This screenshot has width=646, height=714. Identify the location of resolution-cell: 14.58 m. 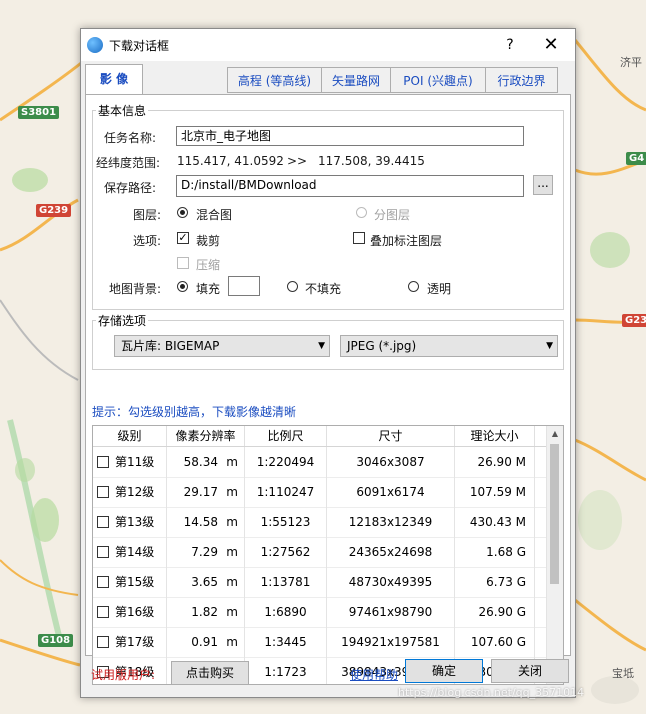
(206, 522).